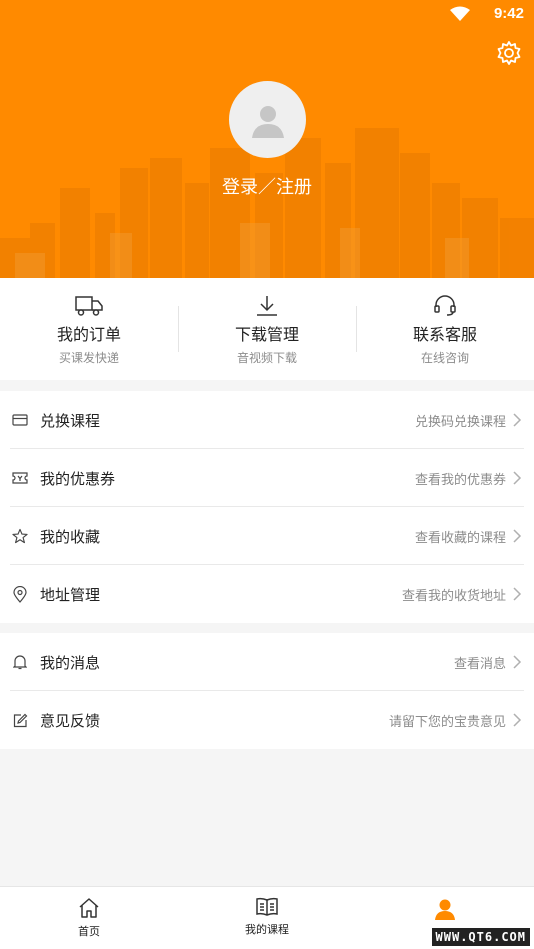  I want to click on headset-icon, so click(445, 305).